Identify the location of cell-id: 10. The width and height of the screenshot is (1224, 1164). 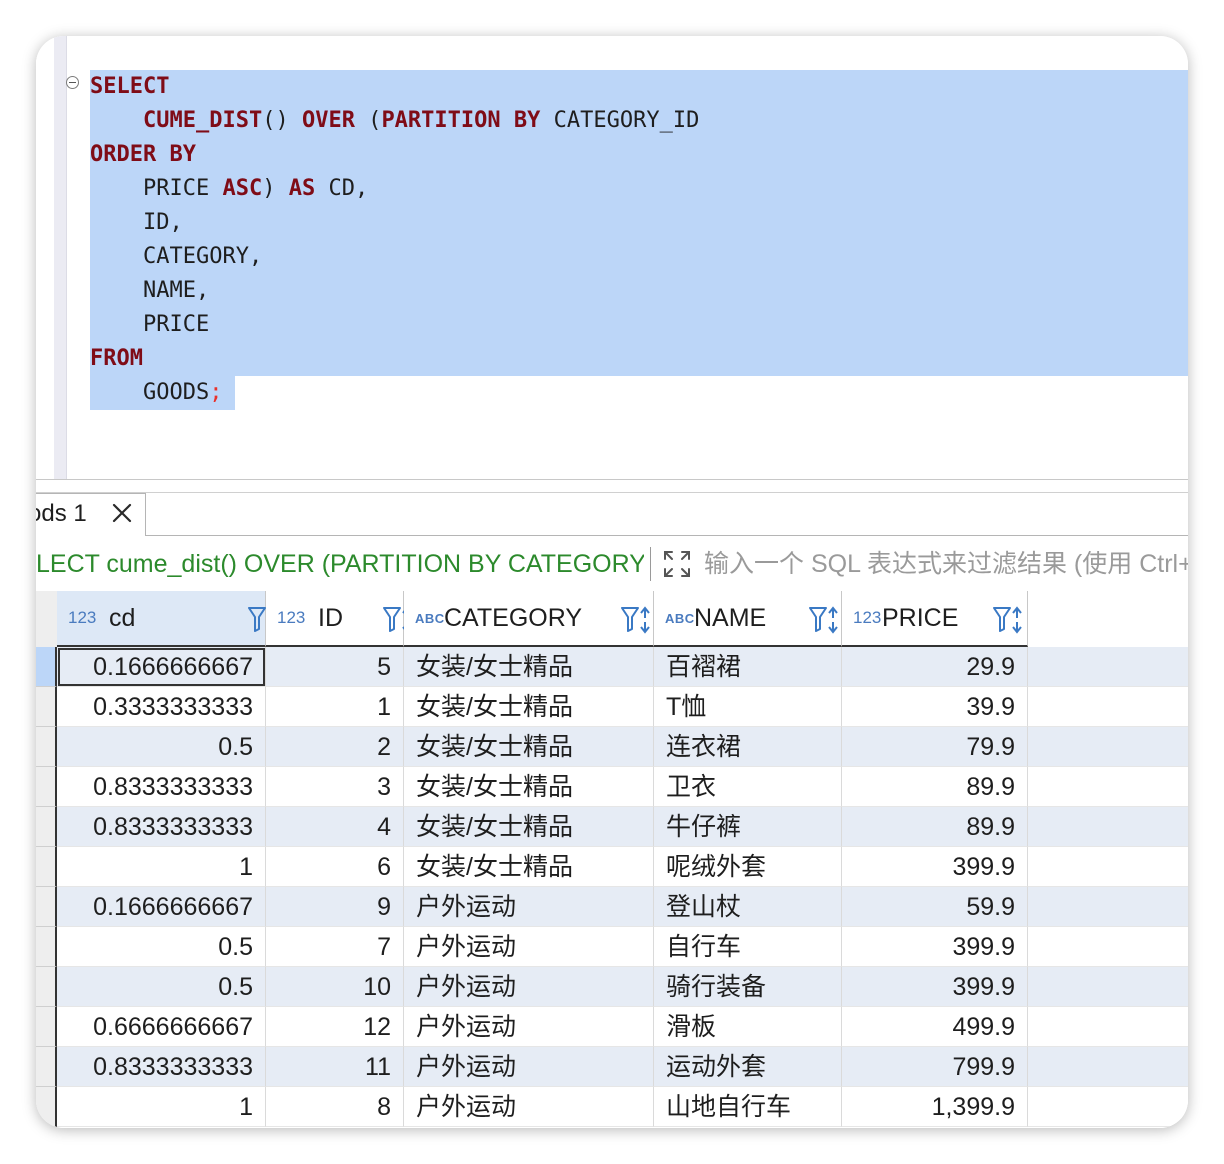
(335, 987).